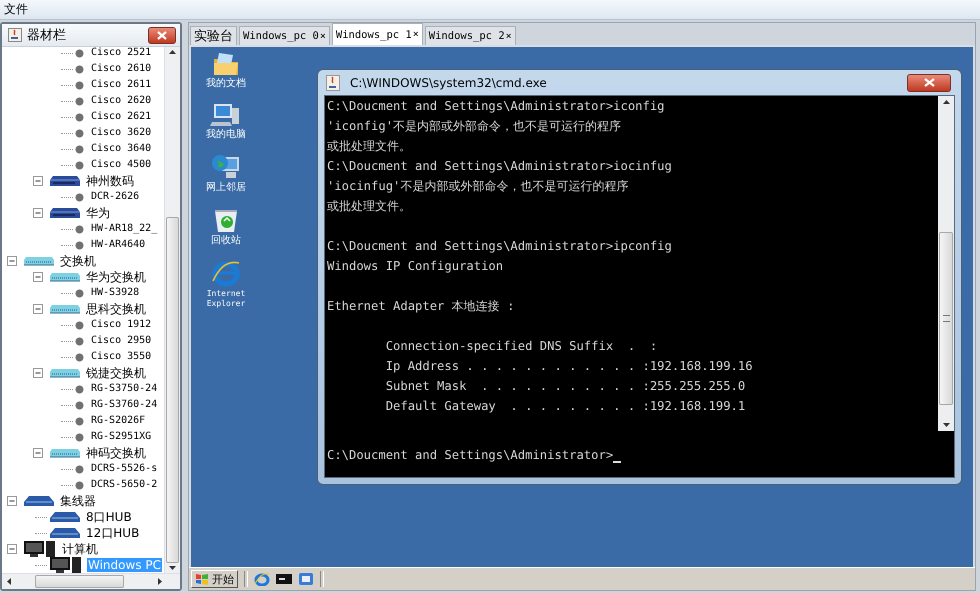 This screenshot has height=593, width=980. What do you see at coordinates (16, 9) in the screenshot?
I see `menu-item: 文件` at bounding box center [16, 9].